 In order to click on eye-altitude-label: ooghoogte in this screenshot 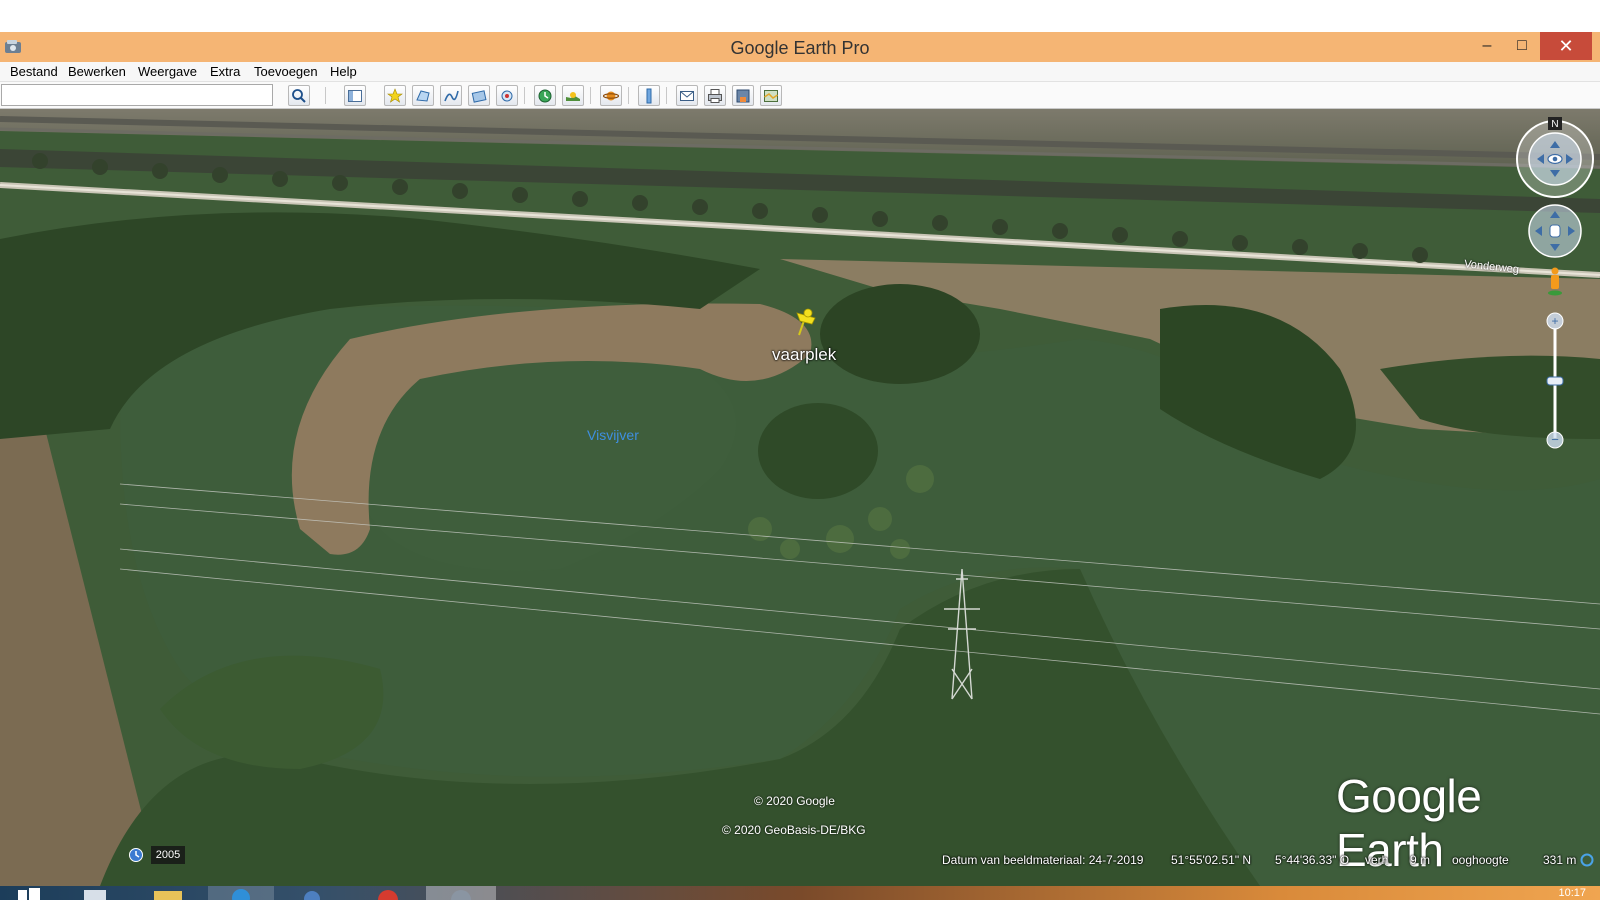, I will do `click(1480, 860)`.